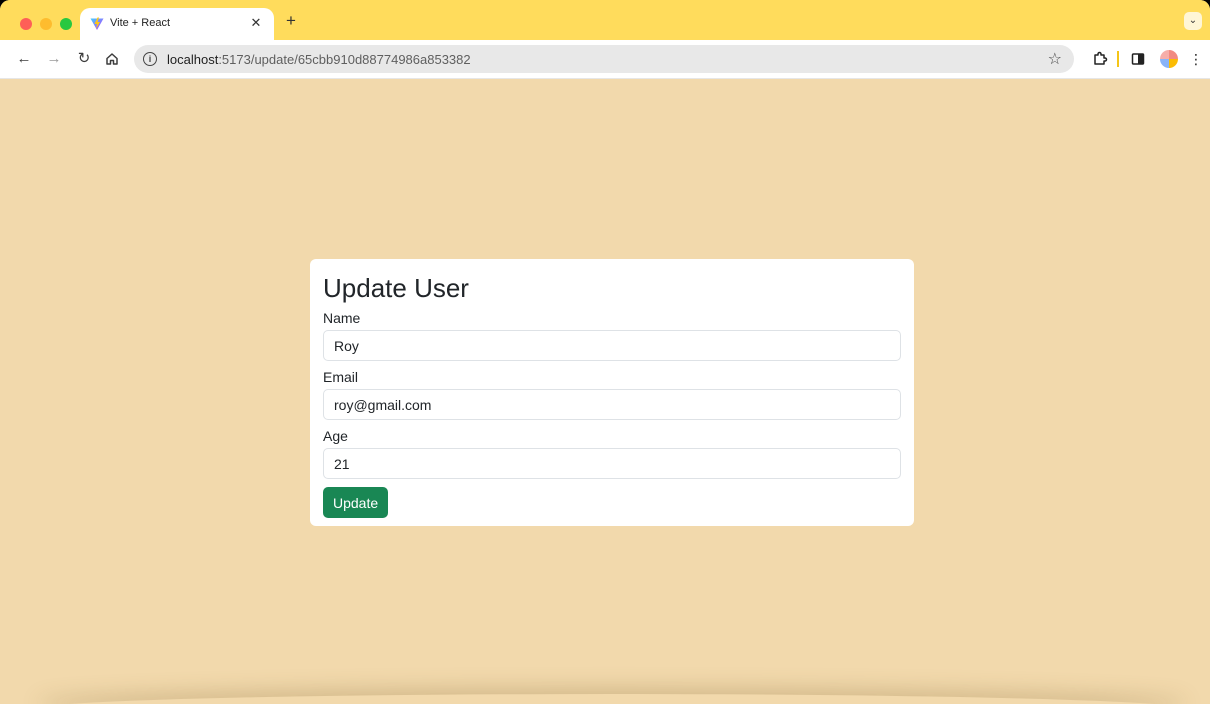  Describe the element at coordinates (256, 23) in the screenshot. I see `close-icon: ✕` at that location.